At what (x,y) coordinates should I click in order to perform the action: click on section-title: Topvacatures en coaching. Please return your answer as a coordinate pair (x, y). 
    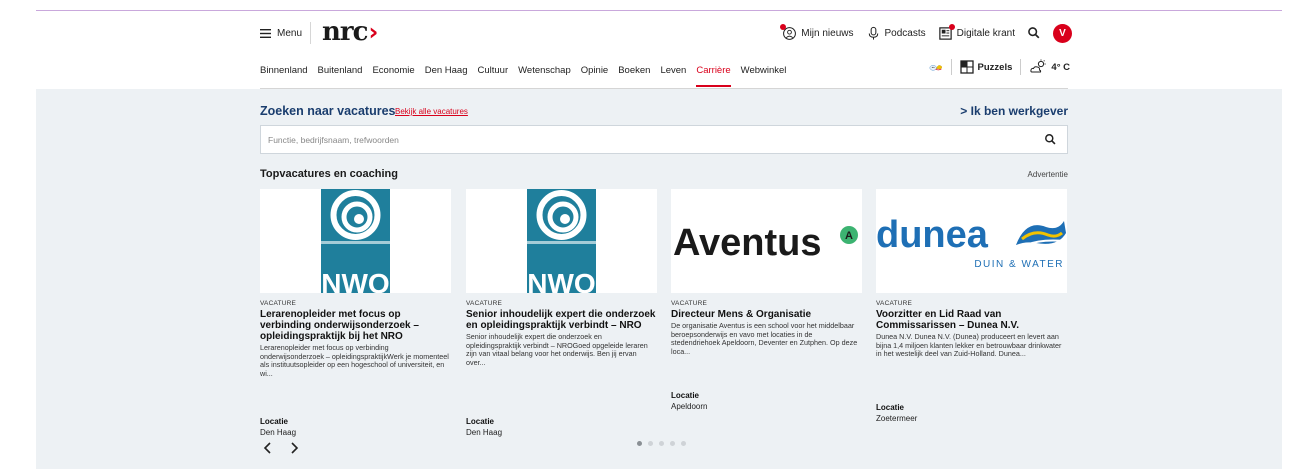
    Looking at the image, I should click on (329, 174).